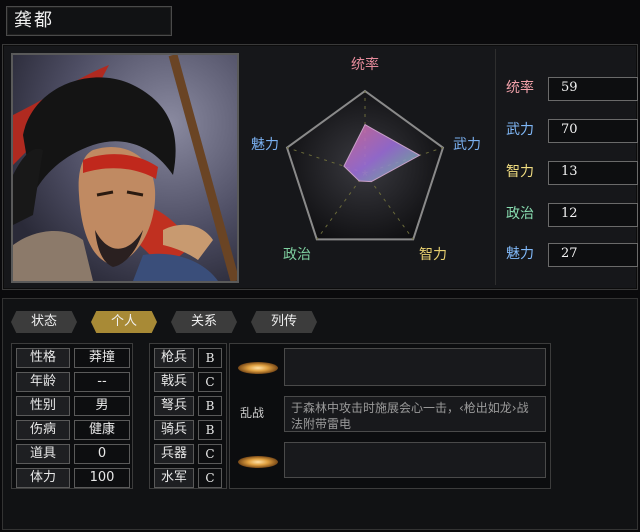 The width and height of the screenshot is (640, 532). I want to click on tab-personal-label: 个人, so click(123, 321).